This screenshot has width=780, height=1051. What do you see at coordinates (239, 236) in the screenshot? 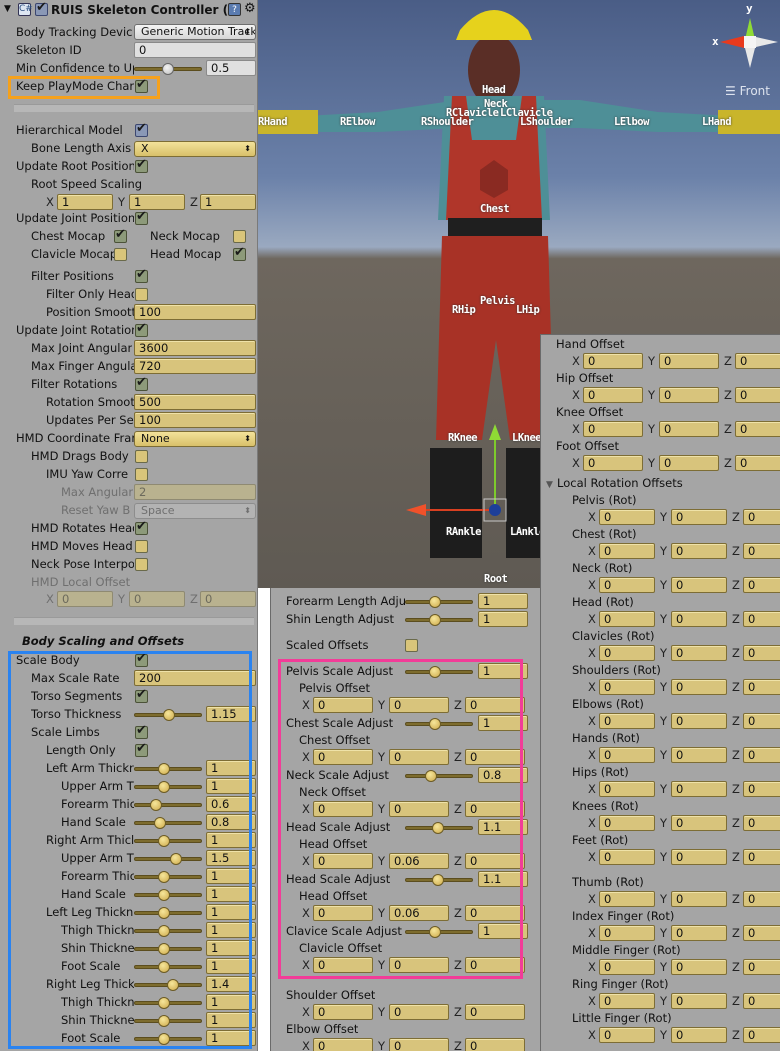
I see `neck-mocap-checkbox` at bounding box center [239, 236].